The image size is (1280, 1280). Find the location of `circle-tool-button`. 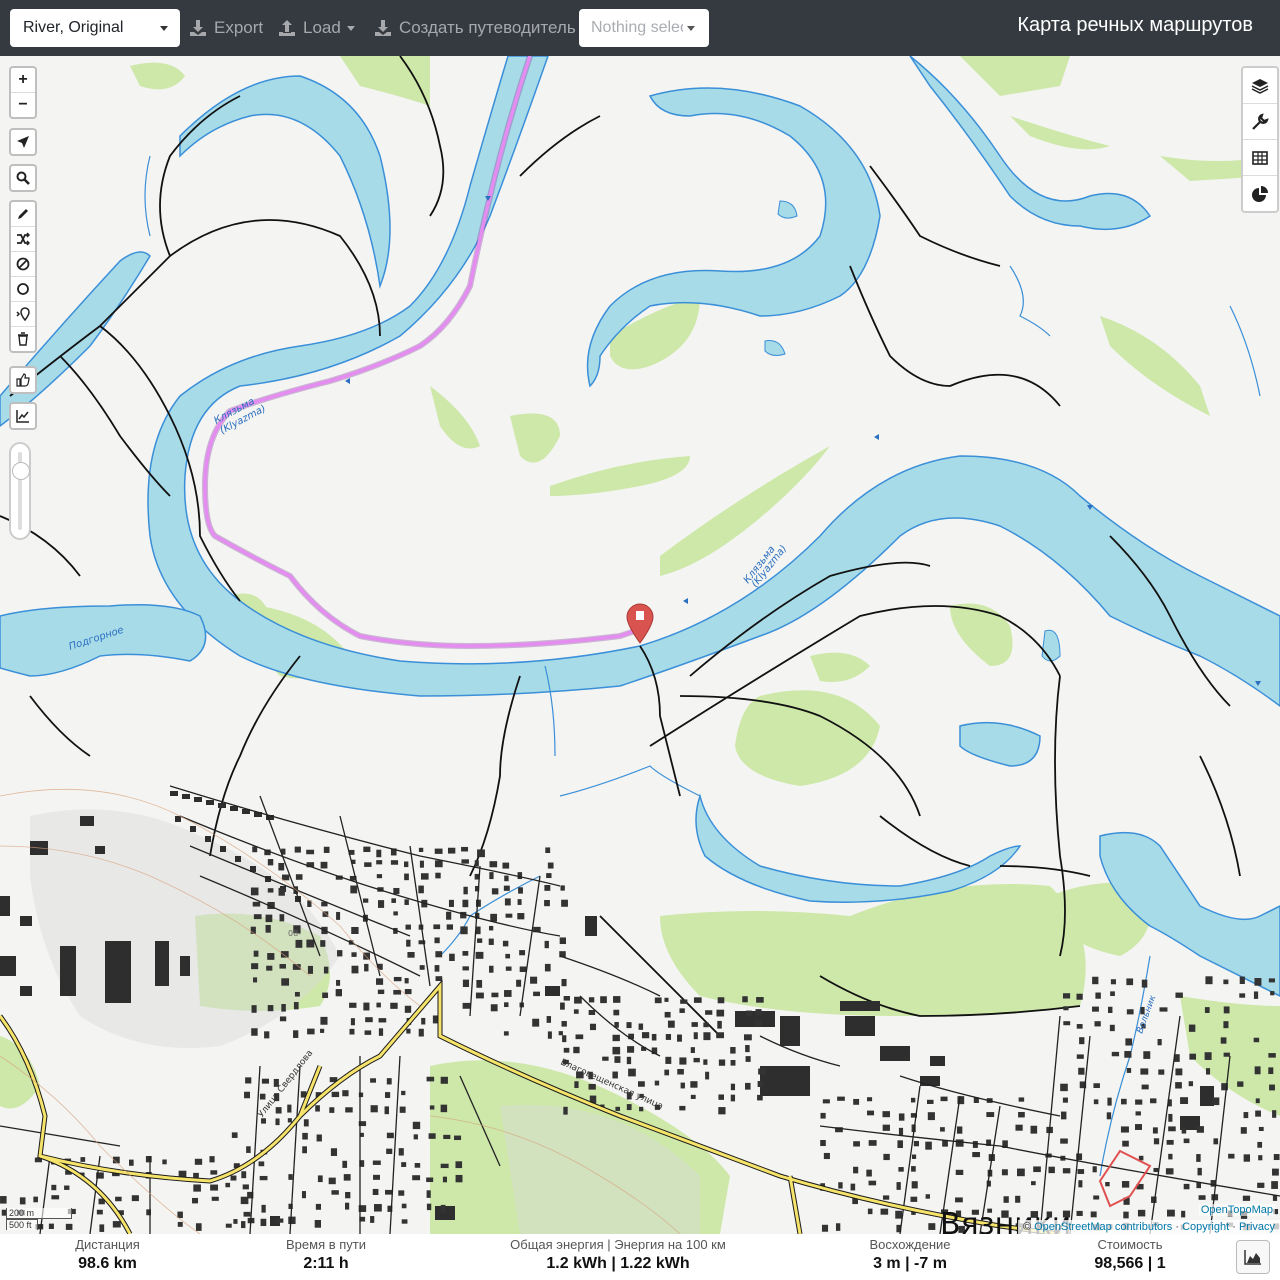

circle-tool-button is located at coordinates (23, 289).